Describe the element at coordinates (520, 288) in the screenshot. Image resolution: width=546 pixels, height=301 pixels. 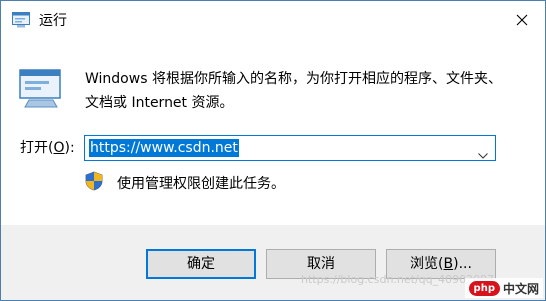
I see `php-site-name: 中文网` at that location.